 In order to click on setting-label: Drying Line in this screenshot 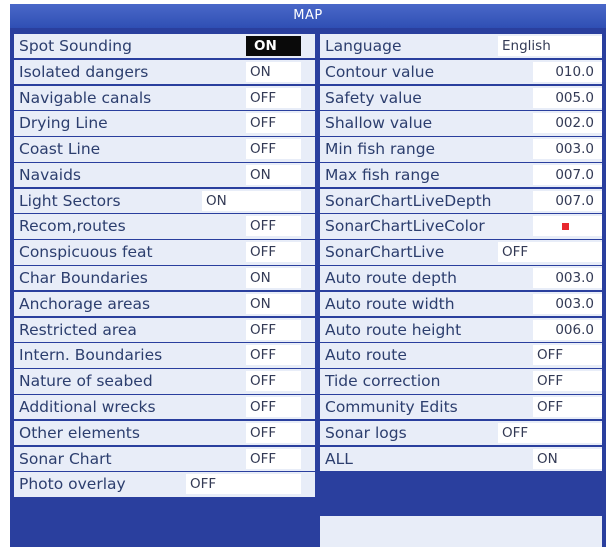, I will do `click(63, 123)`.